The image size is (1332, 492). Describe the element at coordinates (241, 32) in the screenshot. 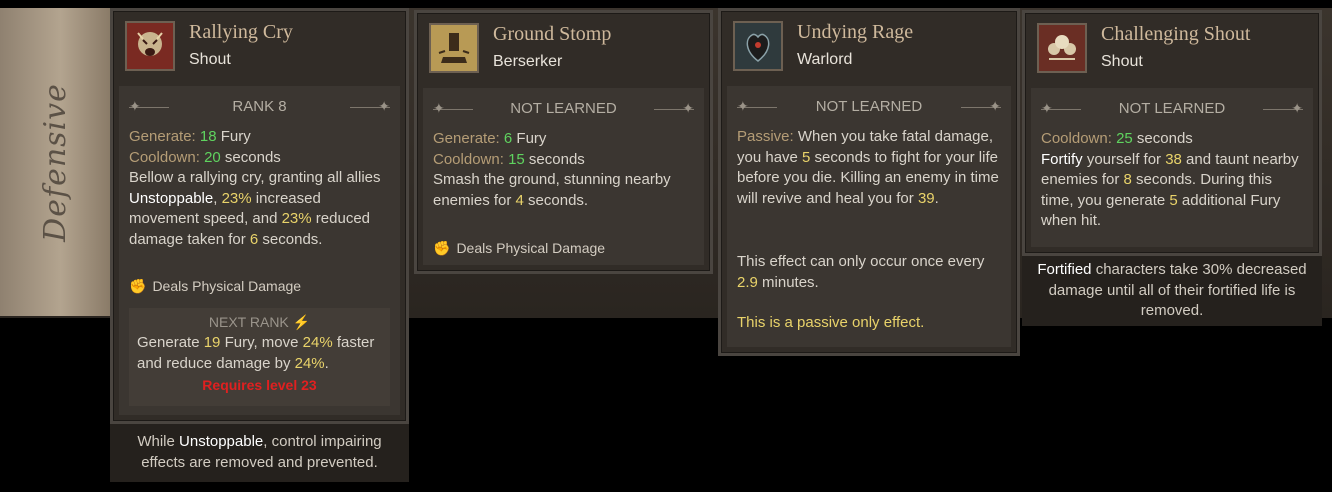

I see `skill-title: Rallying Cry` at that location.